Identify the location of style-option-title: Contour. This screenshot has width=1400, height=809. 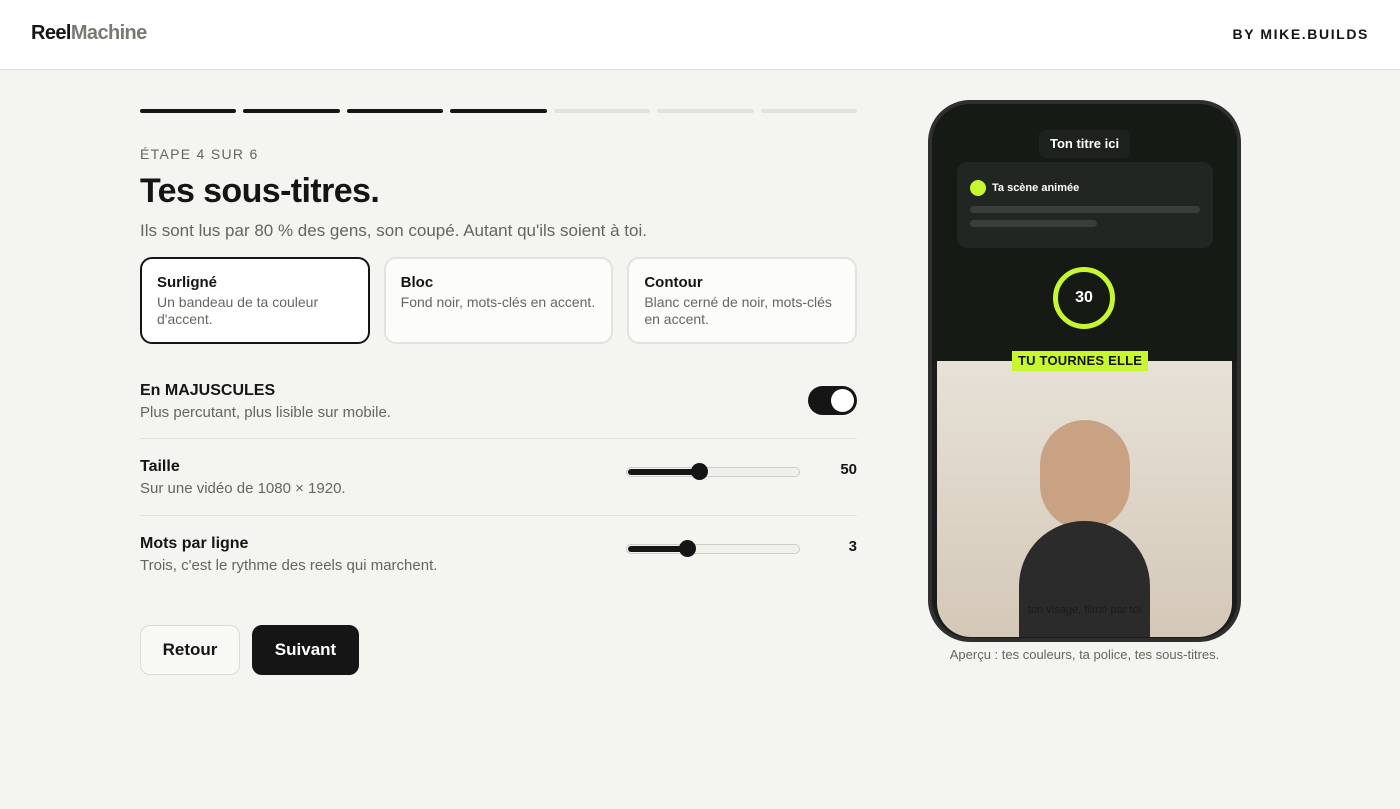
(673, 282).